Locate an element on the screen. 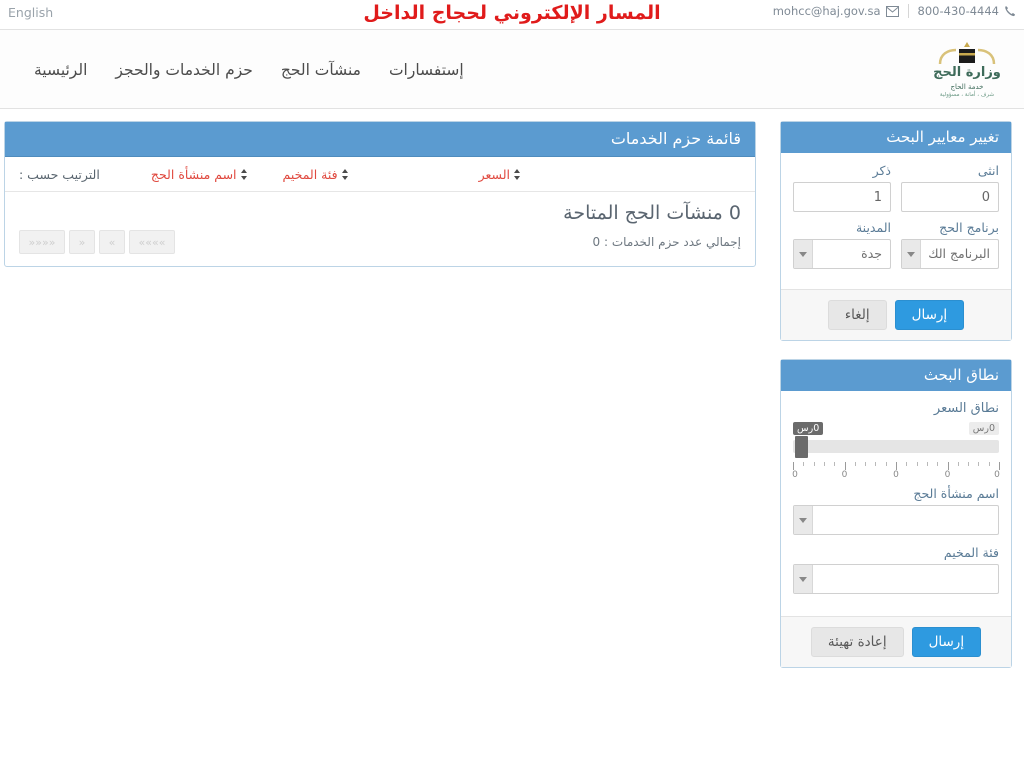 This screenshot has height=776, width=1024. slider-ruler-labels: 0 0 0 0 0 is located at coordinates (896, 475).